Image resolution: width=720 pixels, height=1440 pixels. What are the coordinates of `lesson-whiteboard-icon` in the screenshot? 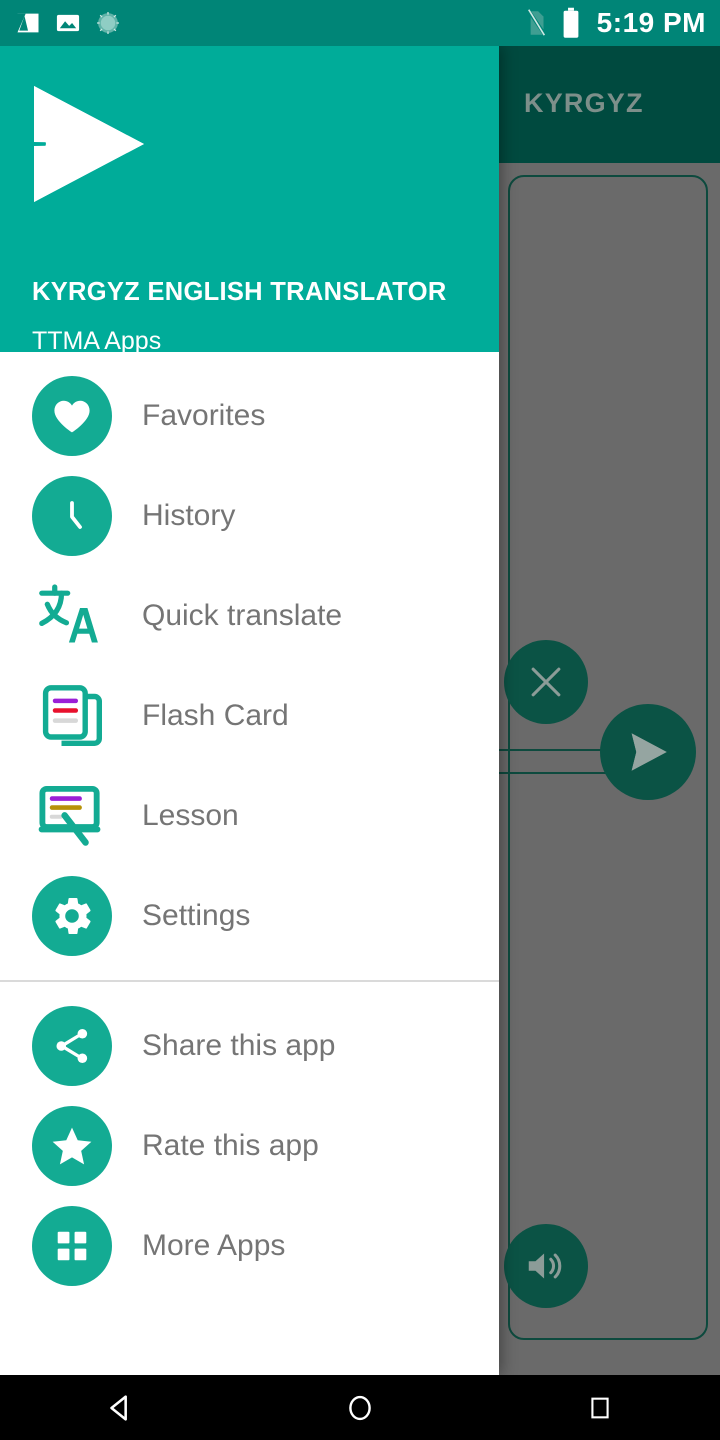 It's located at (69, 815).